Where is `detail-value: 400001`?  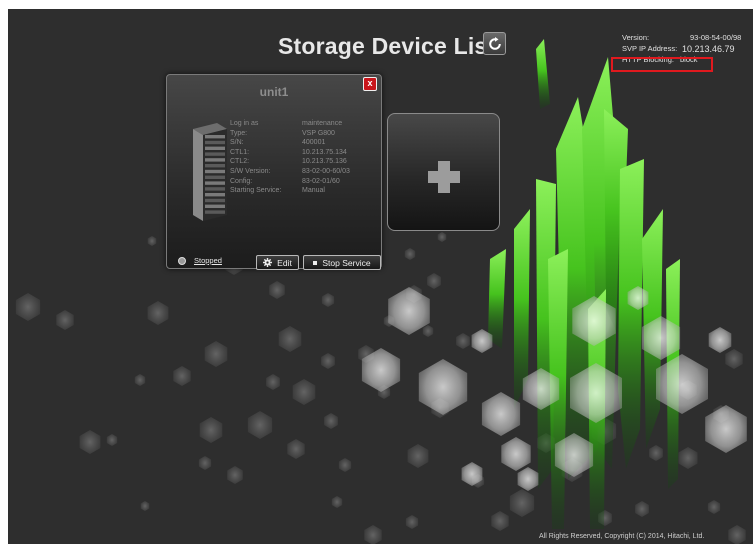 detail-value: 400001 is located at coordinates (314, 143).